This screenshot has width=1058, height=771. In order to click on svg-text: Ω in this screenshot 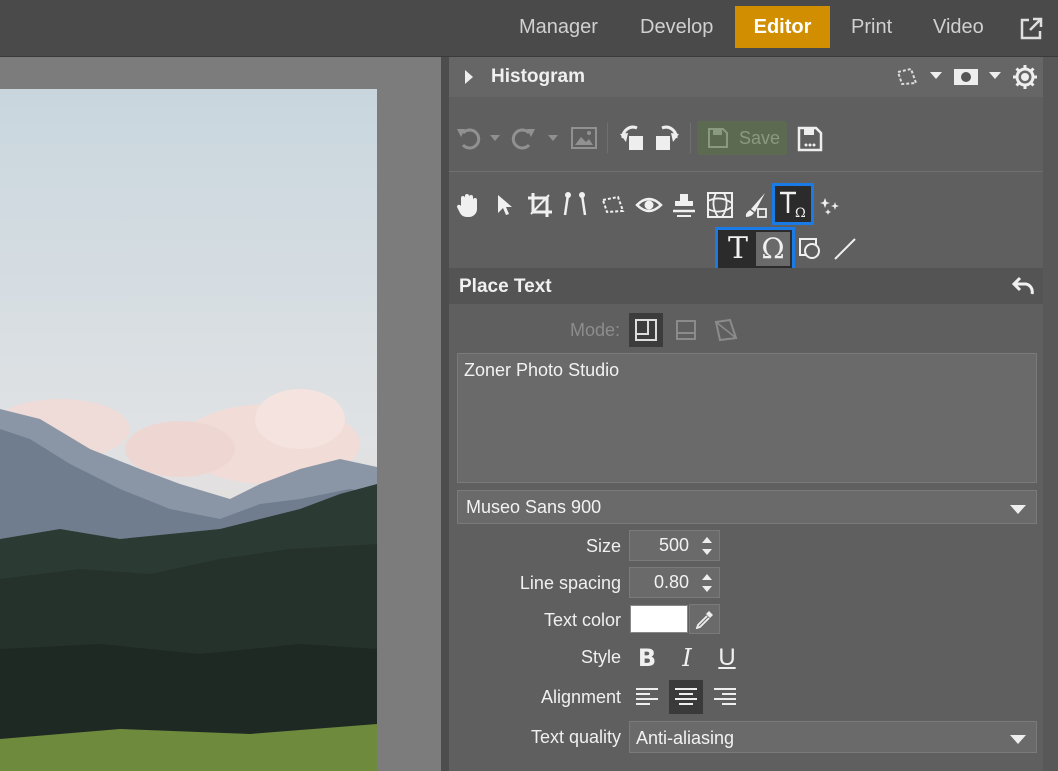, I will do `click(800, 212)`.